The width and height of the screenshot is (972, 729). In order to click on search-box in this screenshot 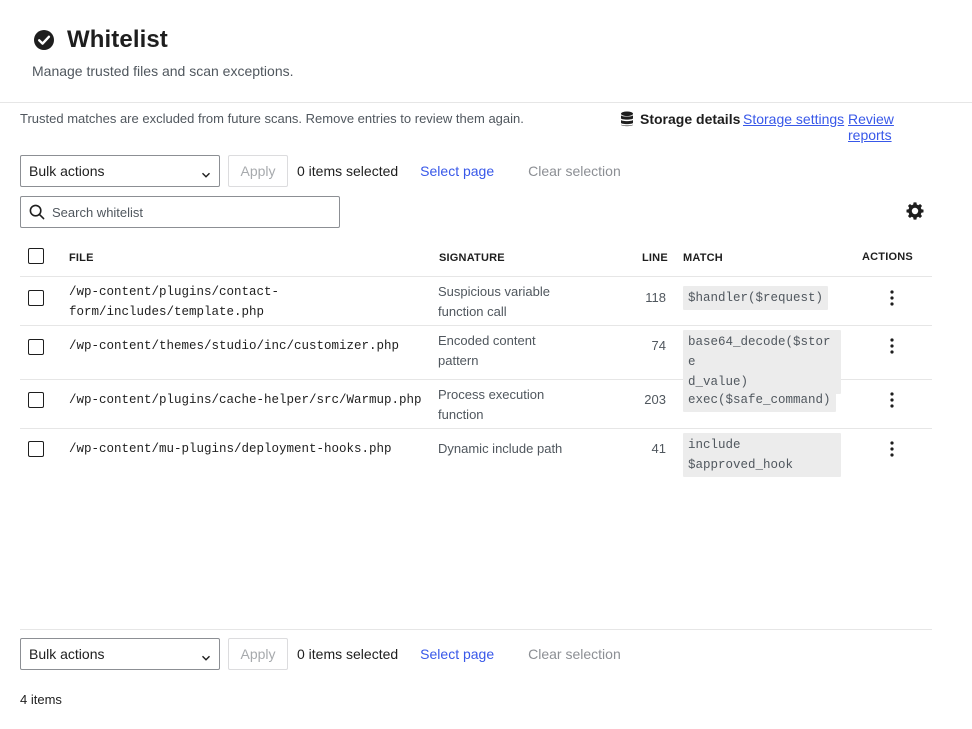, I will do `click(180, 212)`.